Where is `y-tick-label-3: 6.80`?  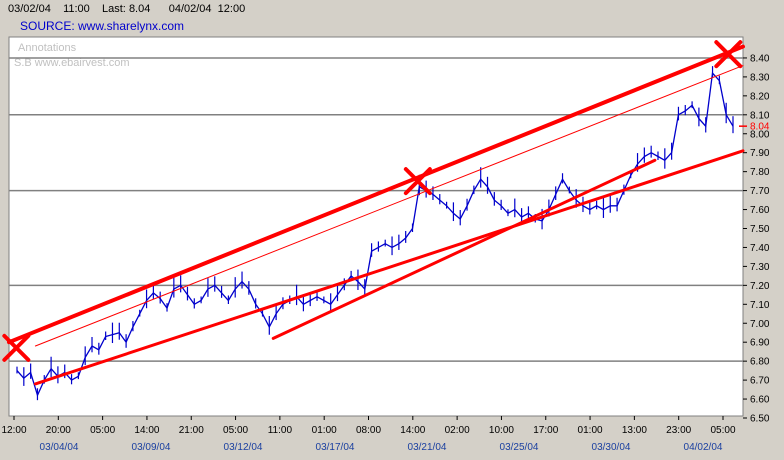 y-tick-label-3: 6.80 is located at coordinates (760, 362).